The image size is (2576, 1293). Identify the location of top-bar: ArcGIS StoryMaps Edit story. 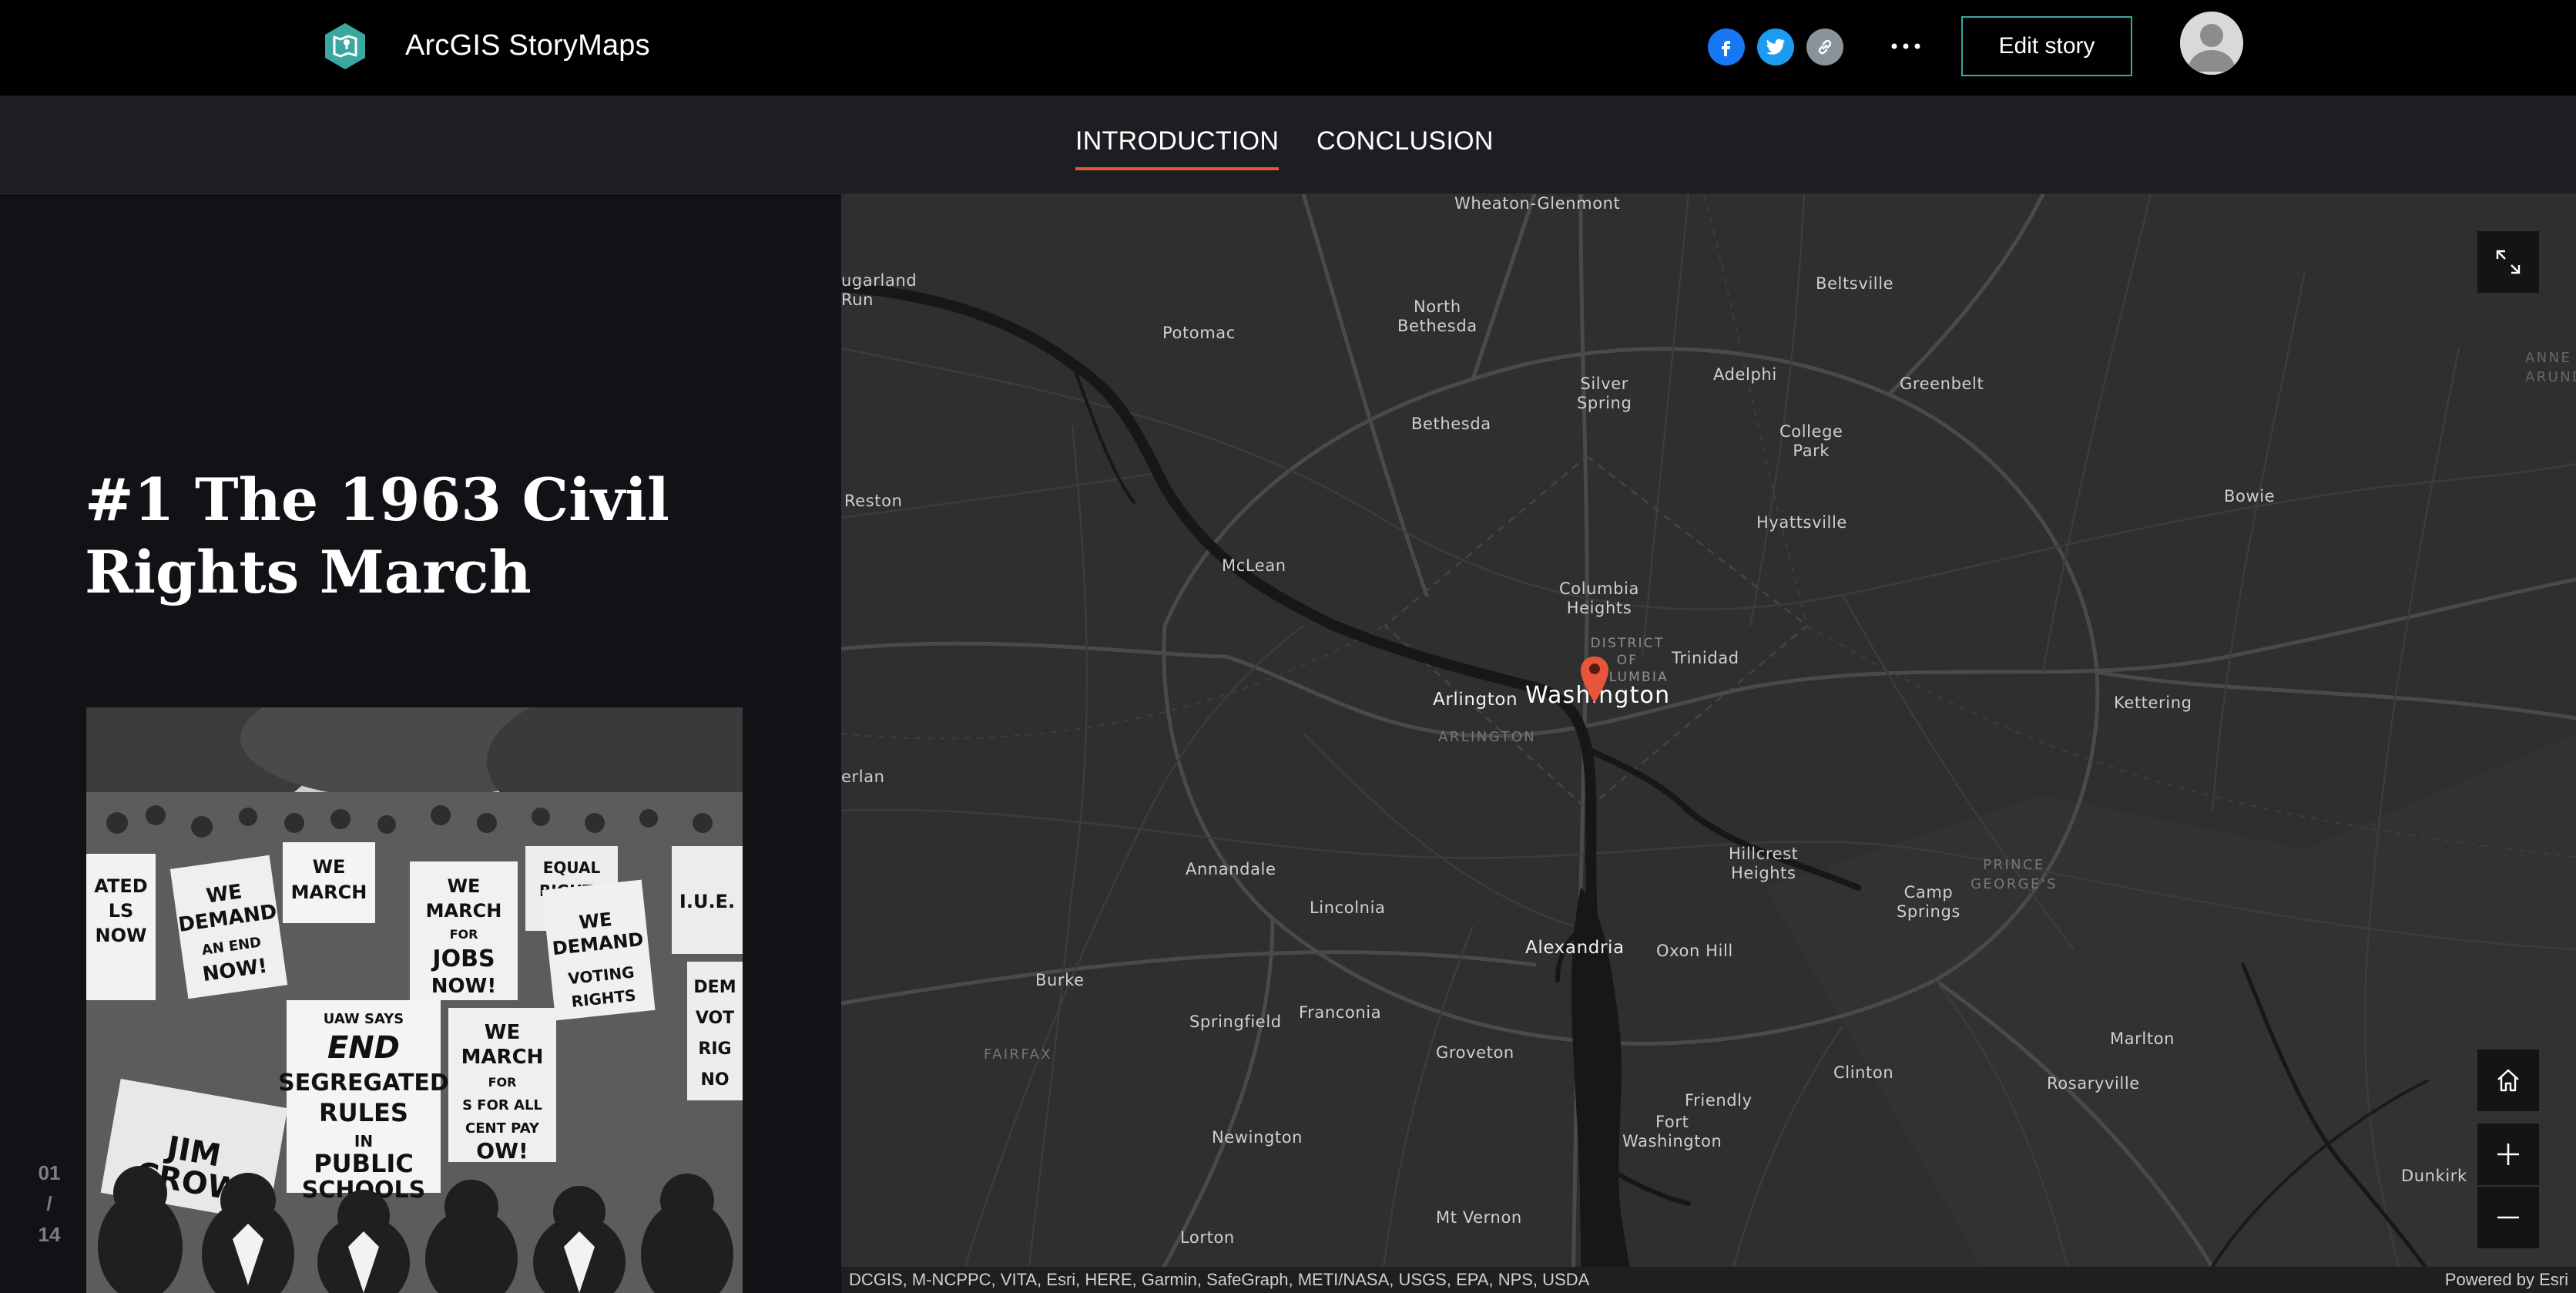
(1288, 48).